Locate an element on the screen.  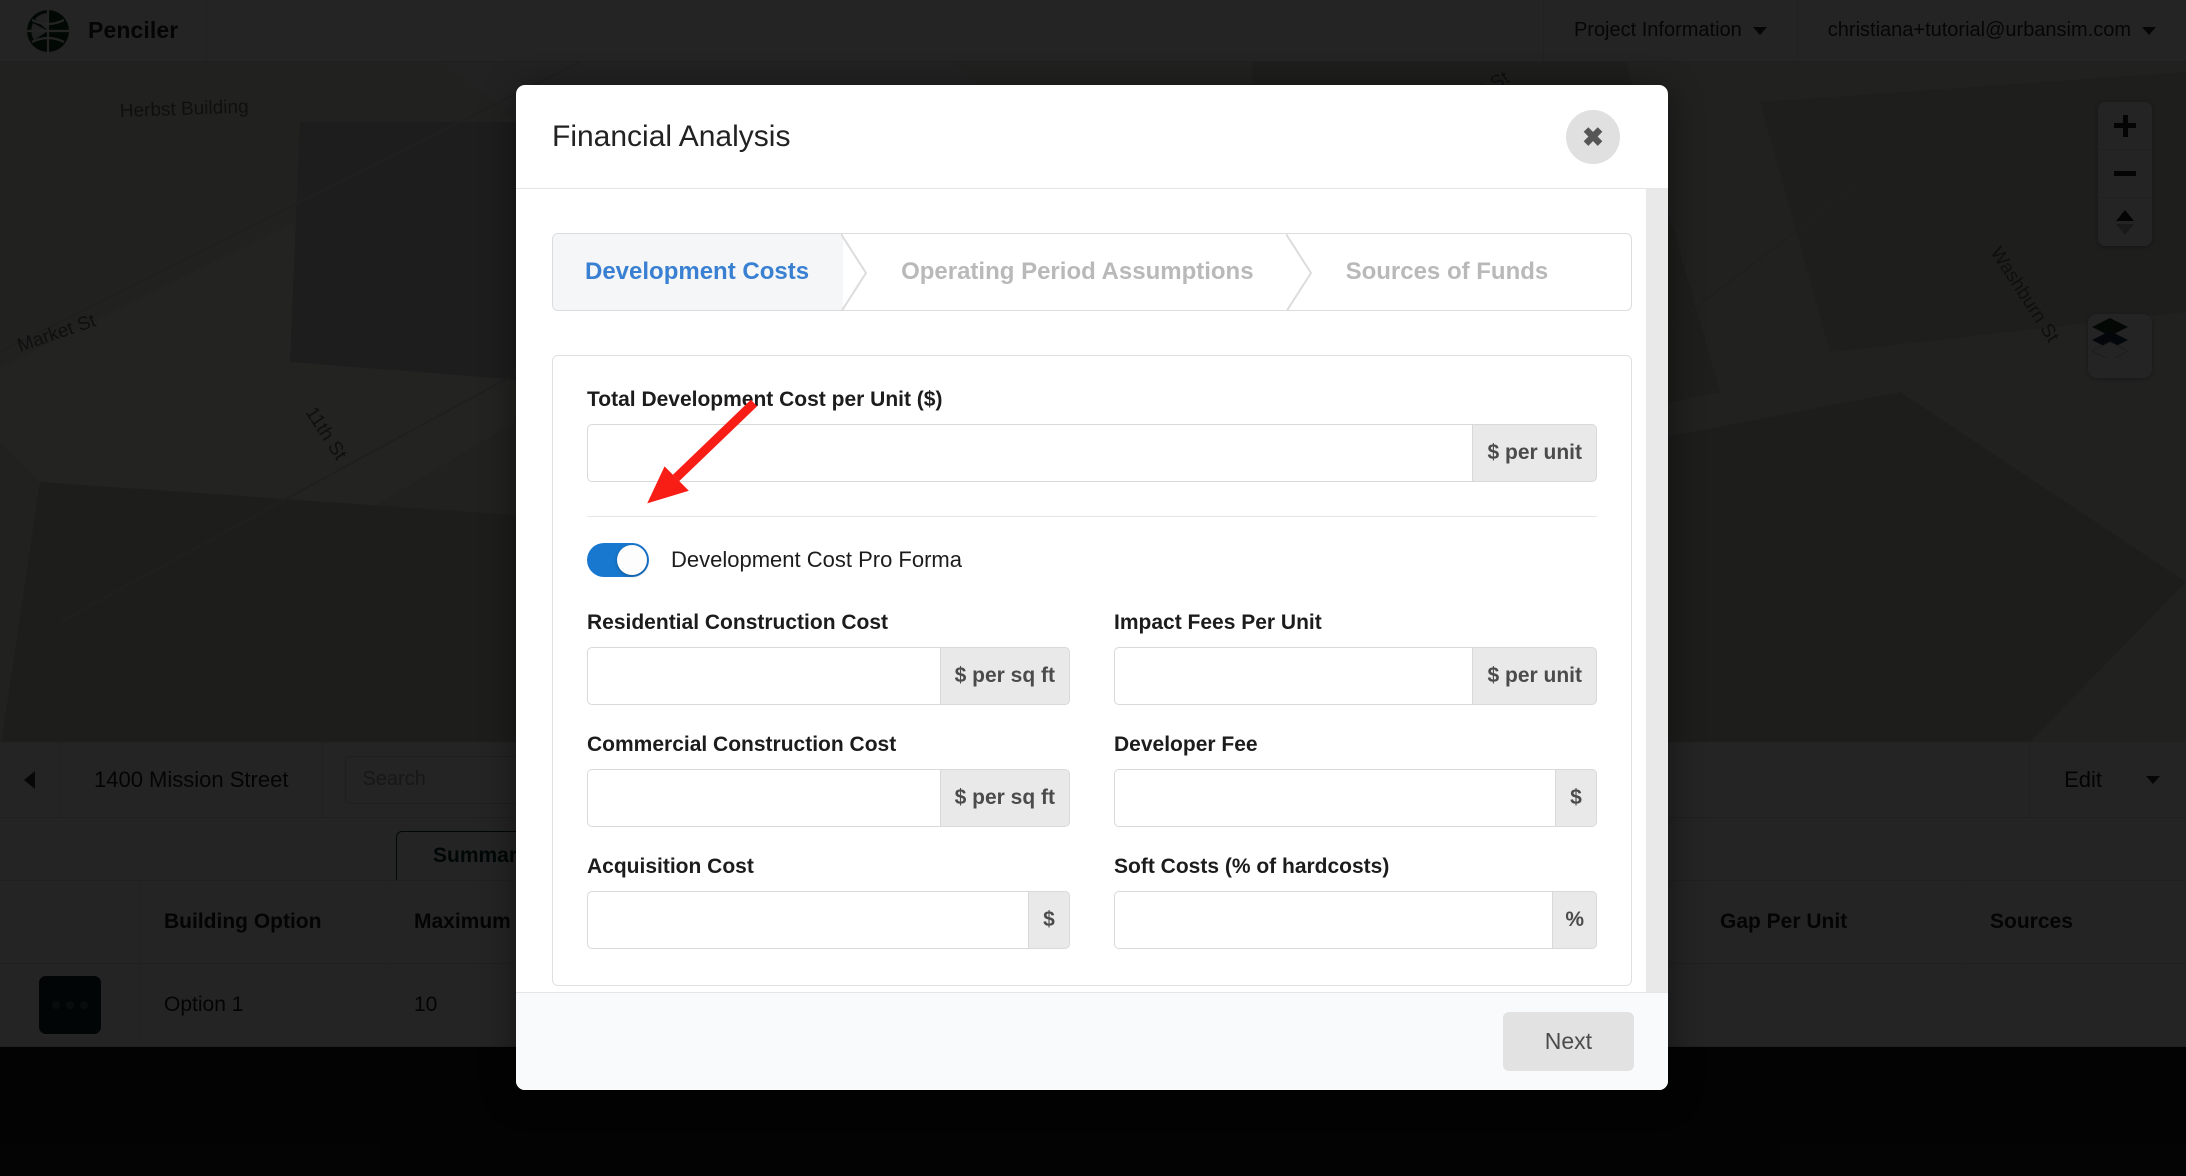
modal-scrollbar is located at coordinates (1657, 590).